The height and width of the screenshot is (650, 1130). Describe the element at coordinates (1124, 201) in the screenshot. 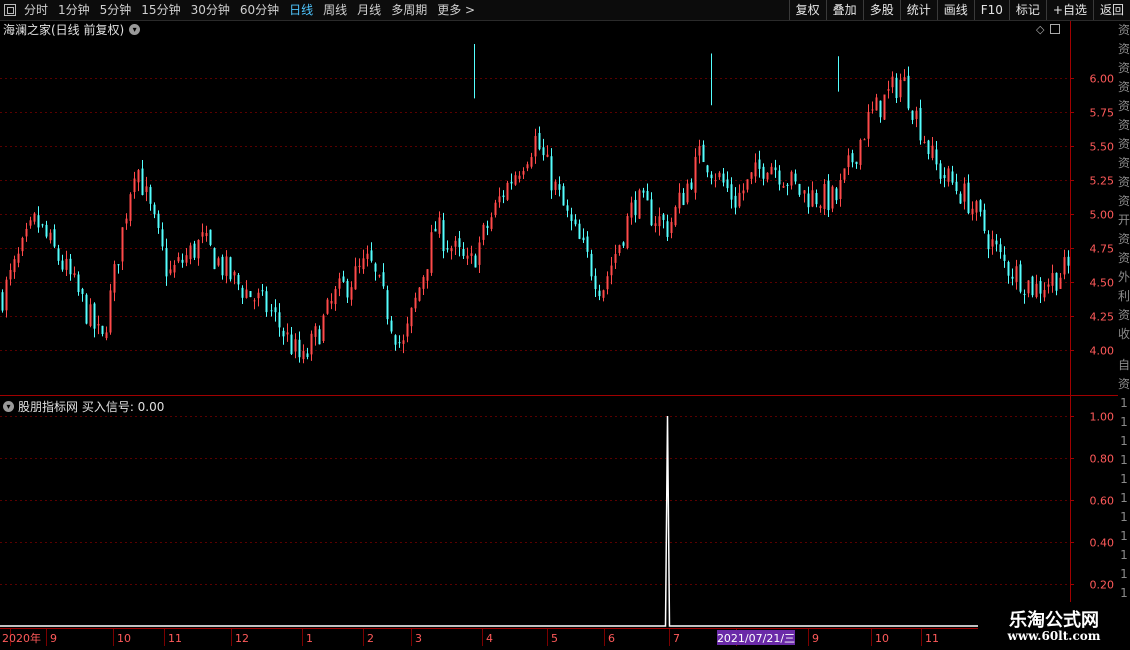

I see `side-panel-char: 资` at that location.